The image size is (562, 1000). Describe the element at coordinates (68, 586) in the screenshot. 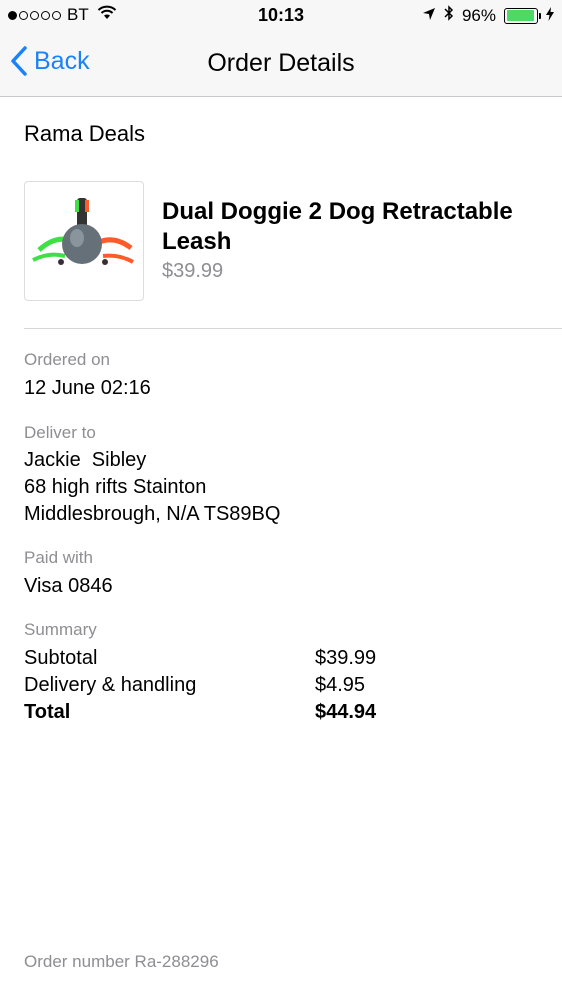

I see `paid-with-value: Visa 0846` at that location.